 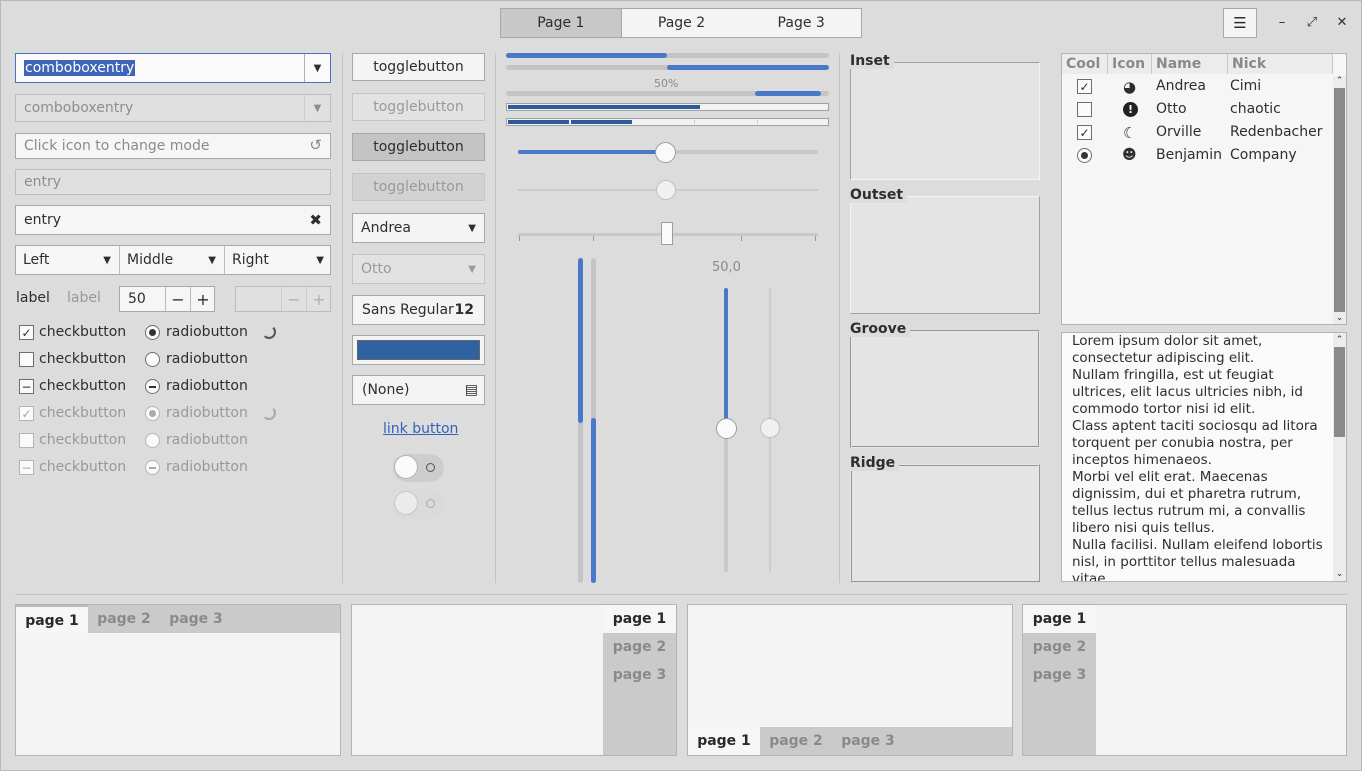 What do you see at coordinates (872, 61) in the screenshot?
I see `frame-inset-title: Inset` at bounding box center [872, 61].